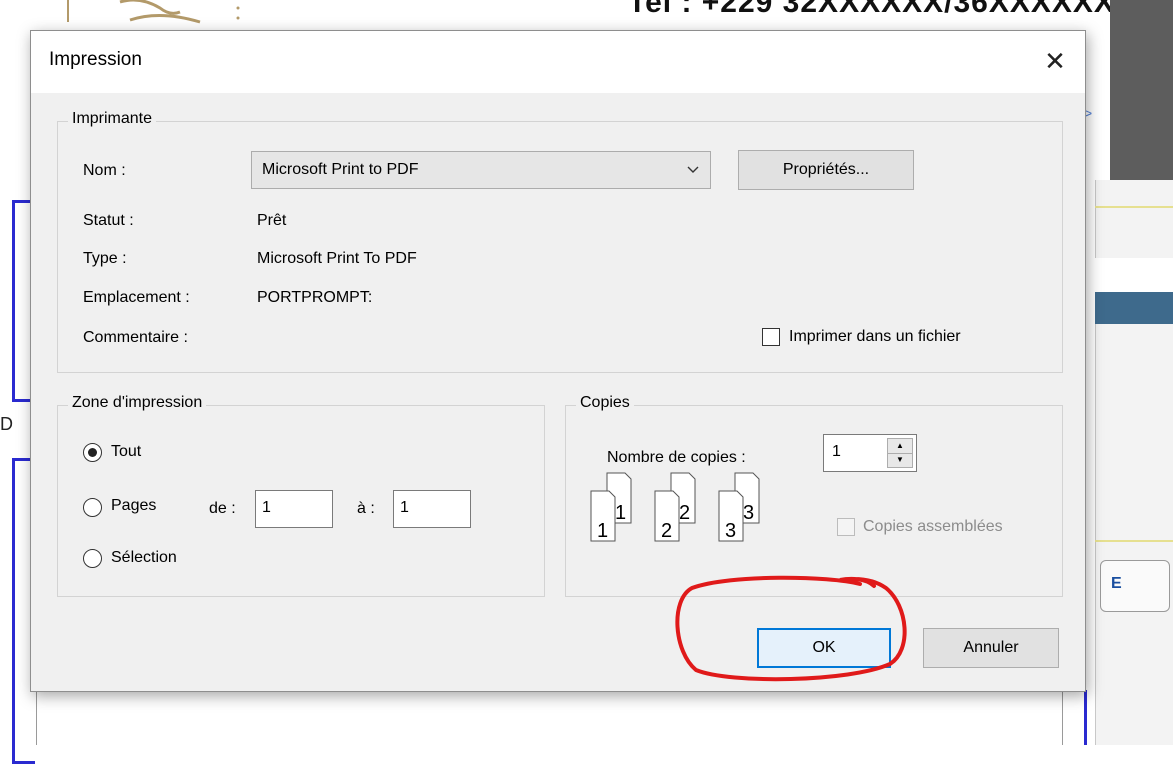 Image resolution: width=1173 pixels, height=764 pixels. Describe the element at coordinates (272, 220) in the screenshot. I see `status-value: Prêt` at that location.